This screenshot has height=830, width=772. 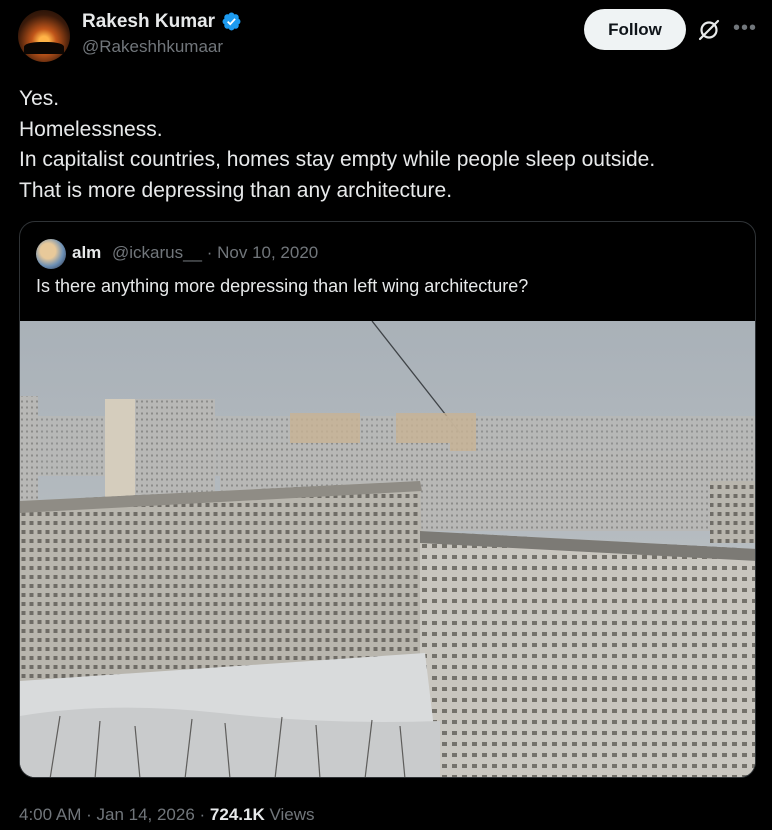 What do you see at coordinates (237, 814) in the screenshot?
I see `views-count: 724.1K` at bounding box center [237, 814].